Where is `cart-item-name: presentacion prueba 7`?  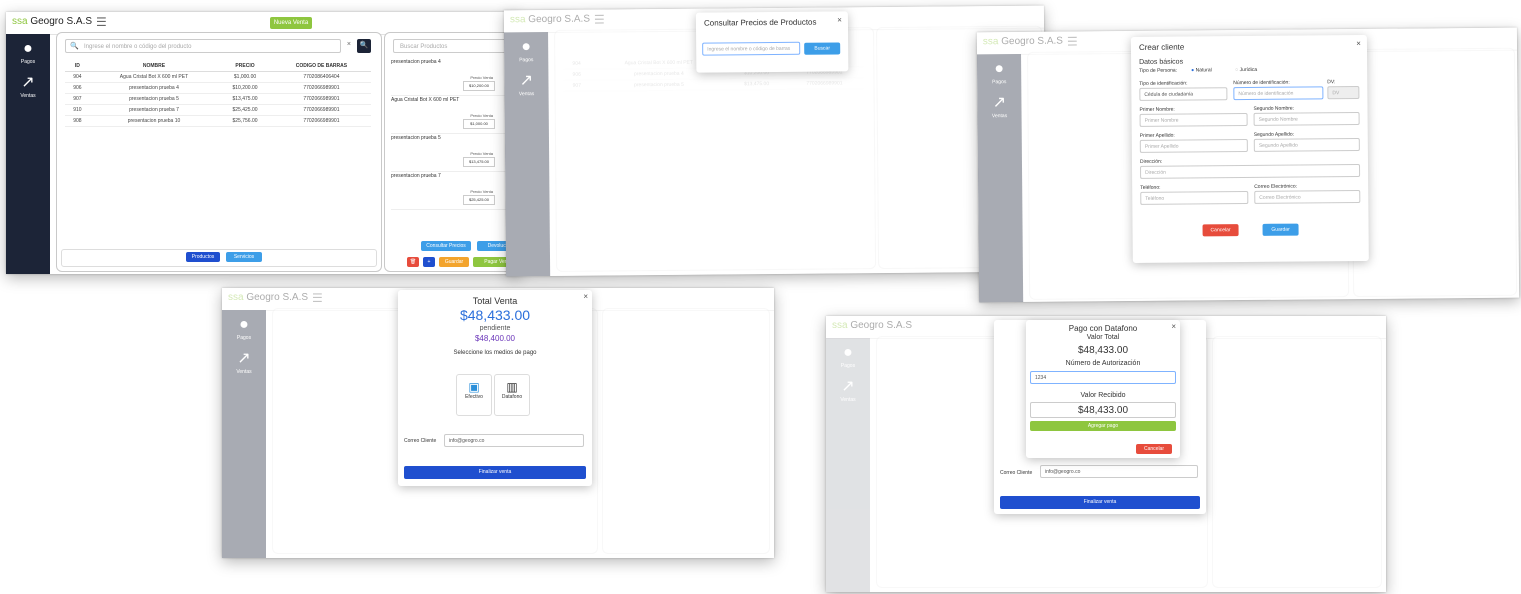 cart-item-name: presentacion prueba 7 is located at coordinates (416, 176).